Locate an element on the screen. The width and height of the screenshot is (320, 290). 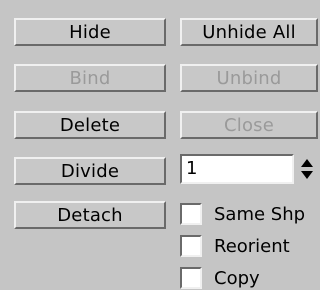
copy-checkbox is located at coordinates (191, 278).